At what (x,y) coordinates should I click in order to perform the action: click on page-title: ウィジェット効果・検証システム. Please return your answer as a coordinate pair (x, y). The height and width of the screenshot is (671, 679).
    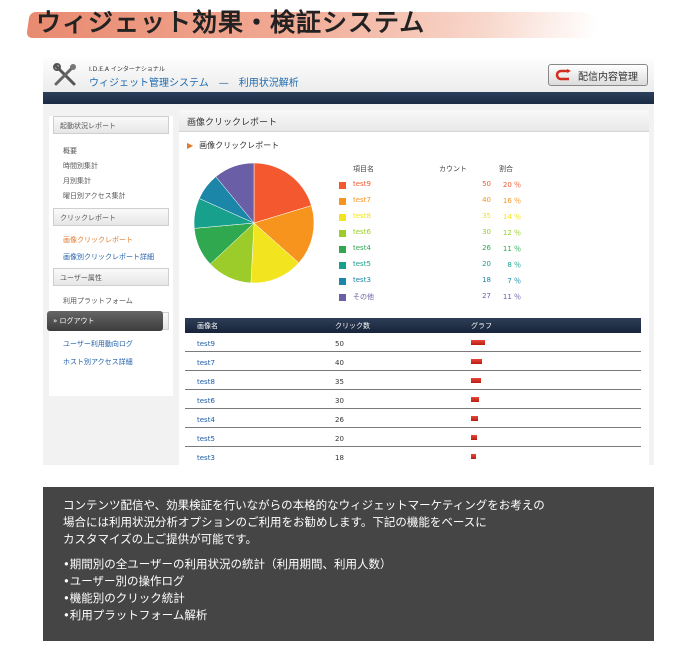
    Looking at the image, I should click on (231, 22).